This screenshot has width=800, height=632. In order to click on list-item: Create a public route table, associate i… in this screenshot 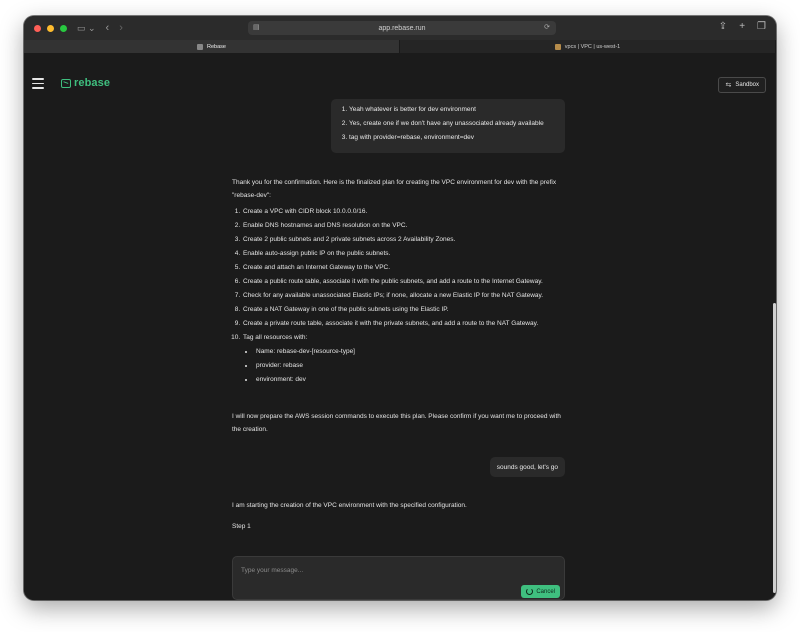, I will do `click(405, 281)`.